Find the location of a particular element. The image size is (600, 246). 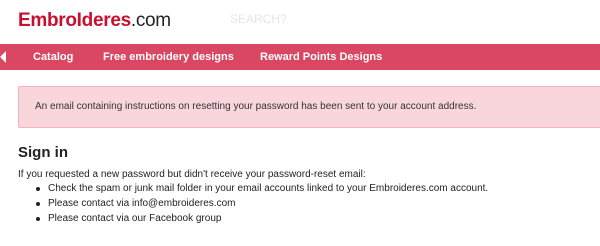

nav-item-reward-points-designs: Reward Points Designs is located at coordinates (321, 57).